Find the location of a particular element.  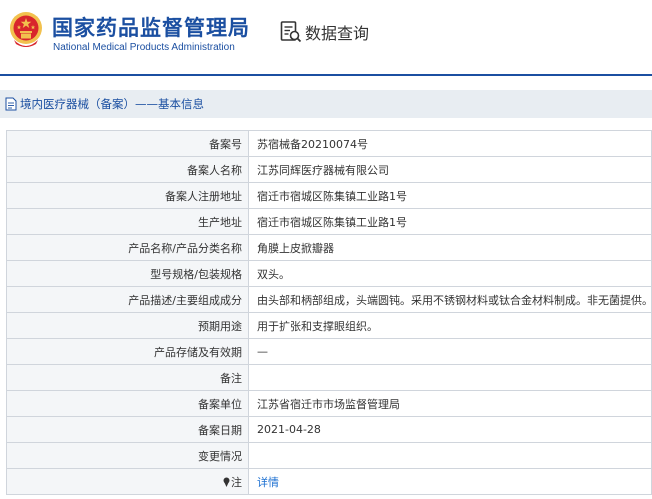

table-row: 备注 is located at coordinates (329, 377).